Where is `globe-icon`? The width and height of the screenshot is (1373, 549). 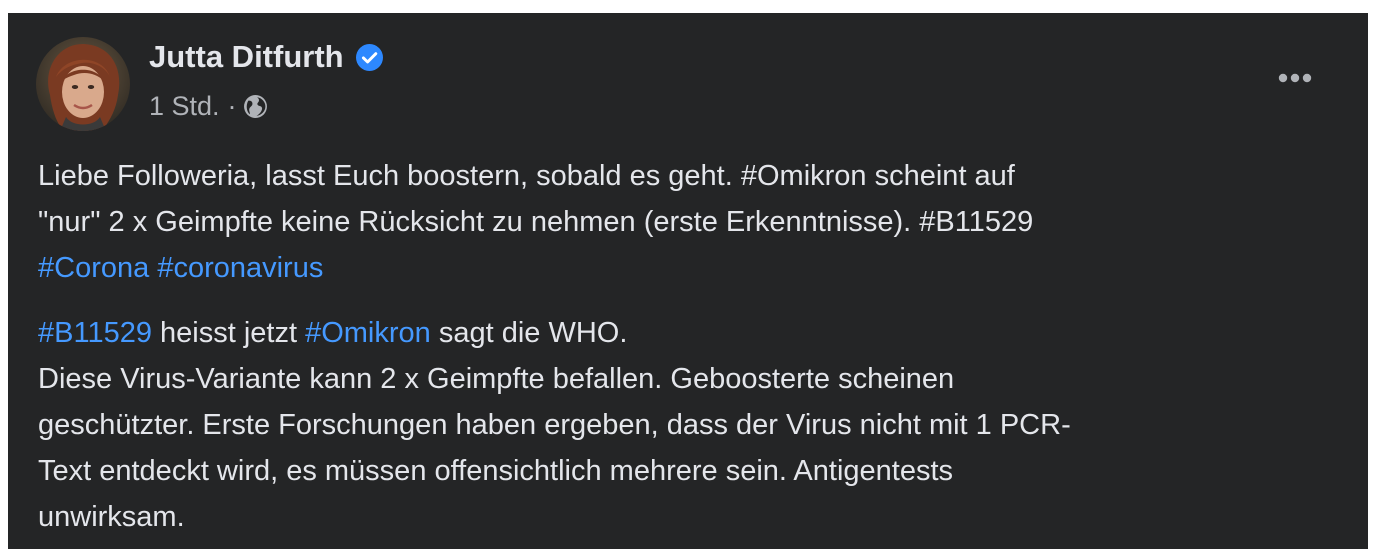 globe-icon is located at coordinates (255, 106).